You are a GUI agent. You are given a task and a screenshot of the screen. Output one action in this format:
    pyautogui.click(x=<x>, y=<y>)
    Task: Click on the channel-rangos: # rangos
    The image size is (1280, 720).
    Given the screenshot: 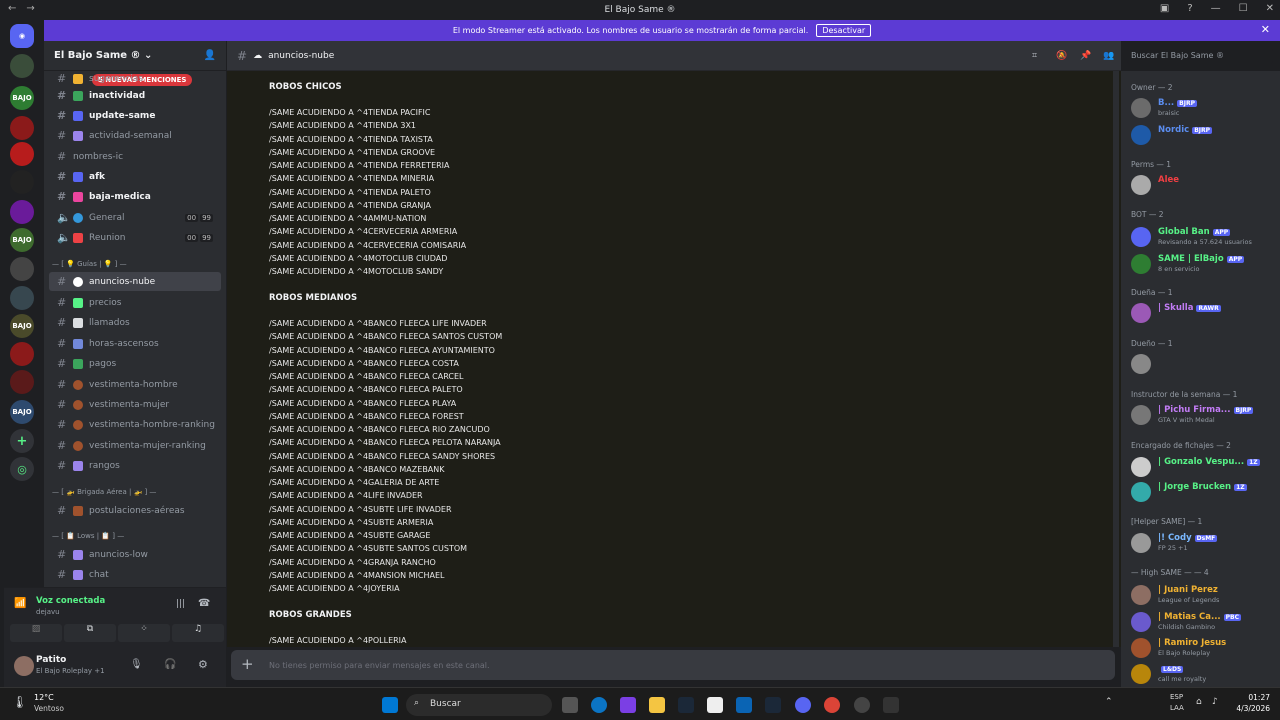 What is the action you would take?
    pyautogui.click(x=135, y=465)
    